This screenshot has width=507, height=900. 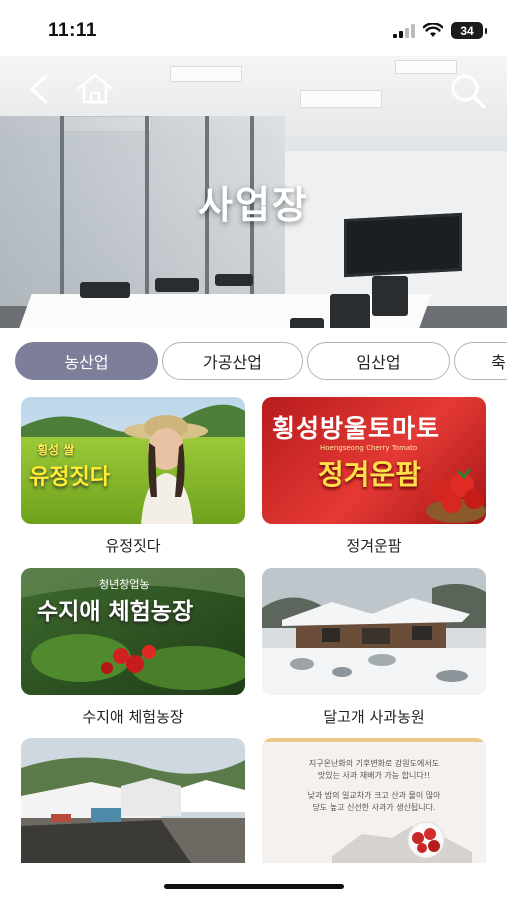 I want to click on apple-map-illustration, so click(x=402, y=842).